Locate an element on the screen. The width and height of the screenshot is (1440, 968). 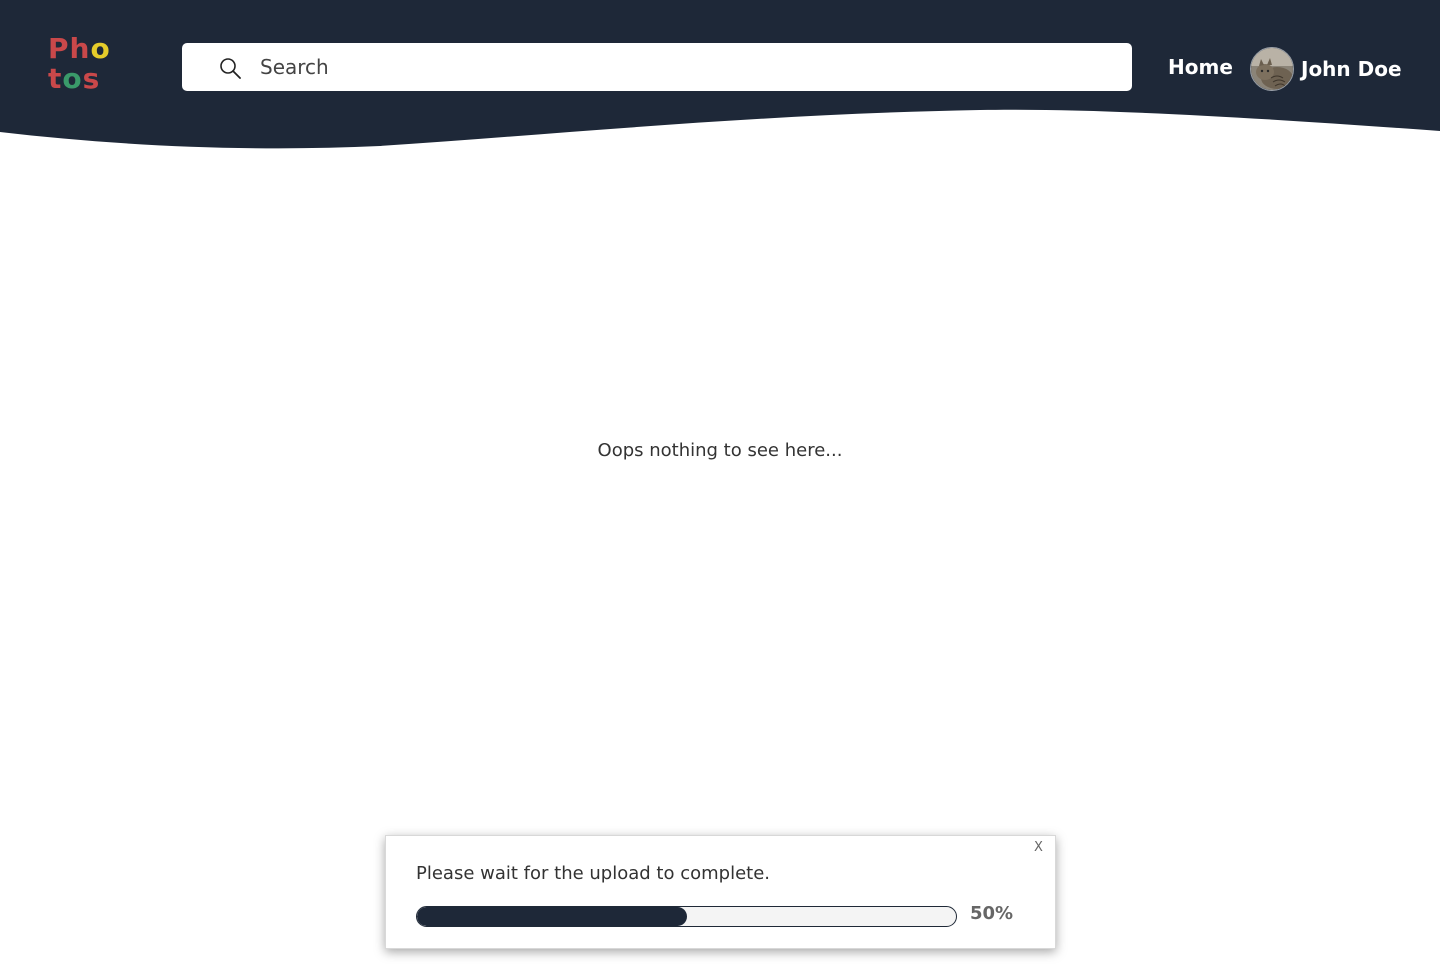
cat-avatar-icon is located at coordinates (1272, 69).